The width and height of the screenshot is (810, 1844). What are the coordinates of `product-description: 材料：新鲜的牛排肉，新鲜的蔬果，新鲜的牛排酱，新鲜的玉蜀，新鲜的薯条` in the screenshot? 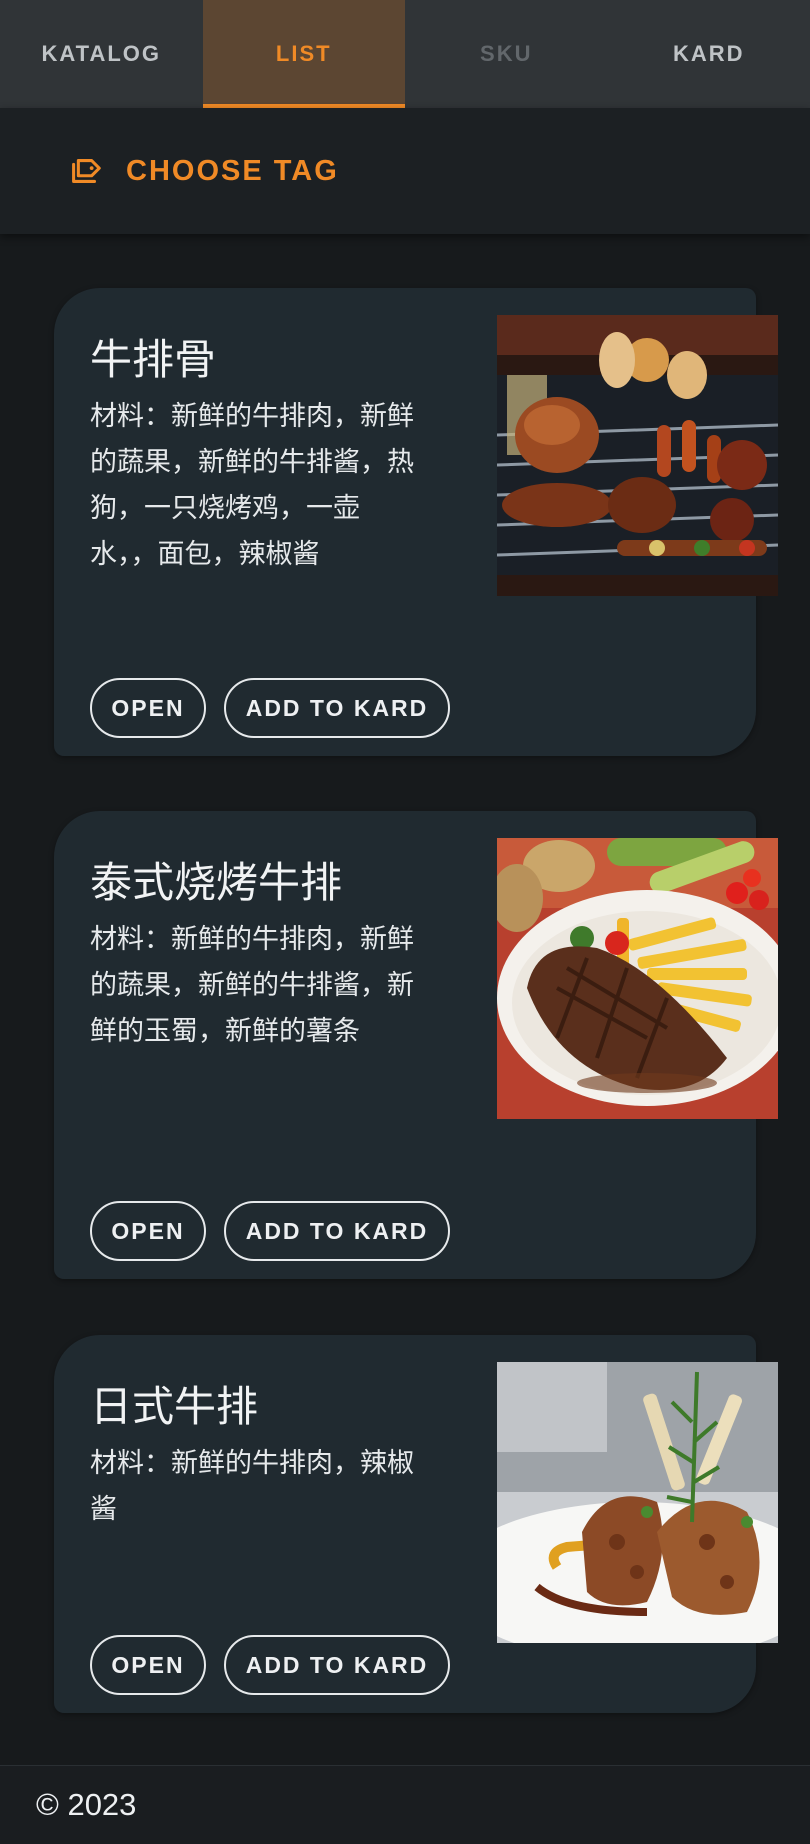 It's located at (255, 986).